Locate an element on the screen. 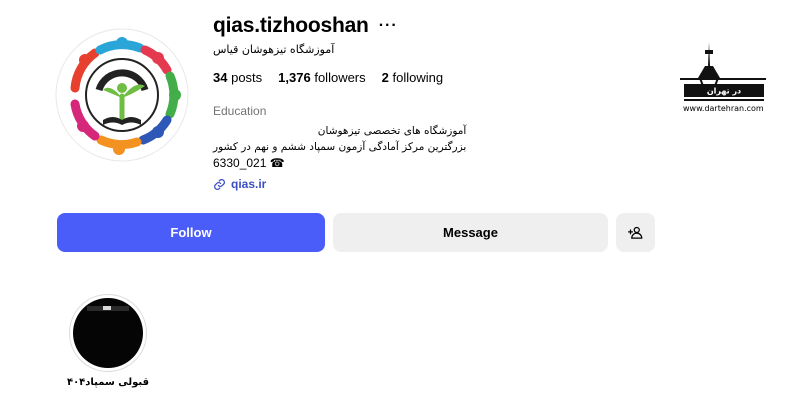 This screenshot has width=800, height=411. posts-count: 34 is located at coordinates (220, 77).